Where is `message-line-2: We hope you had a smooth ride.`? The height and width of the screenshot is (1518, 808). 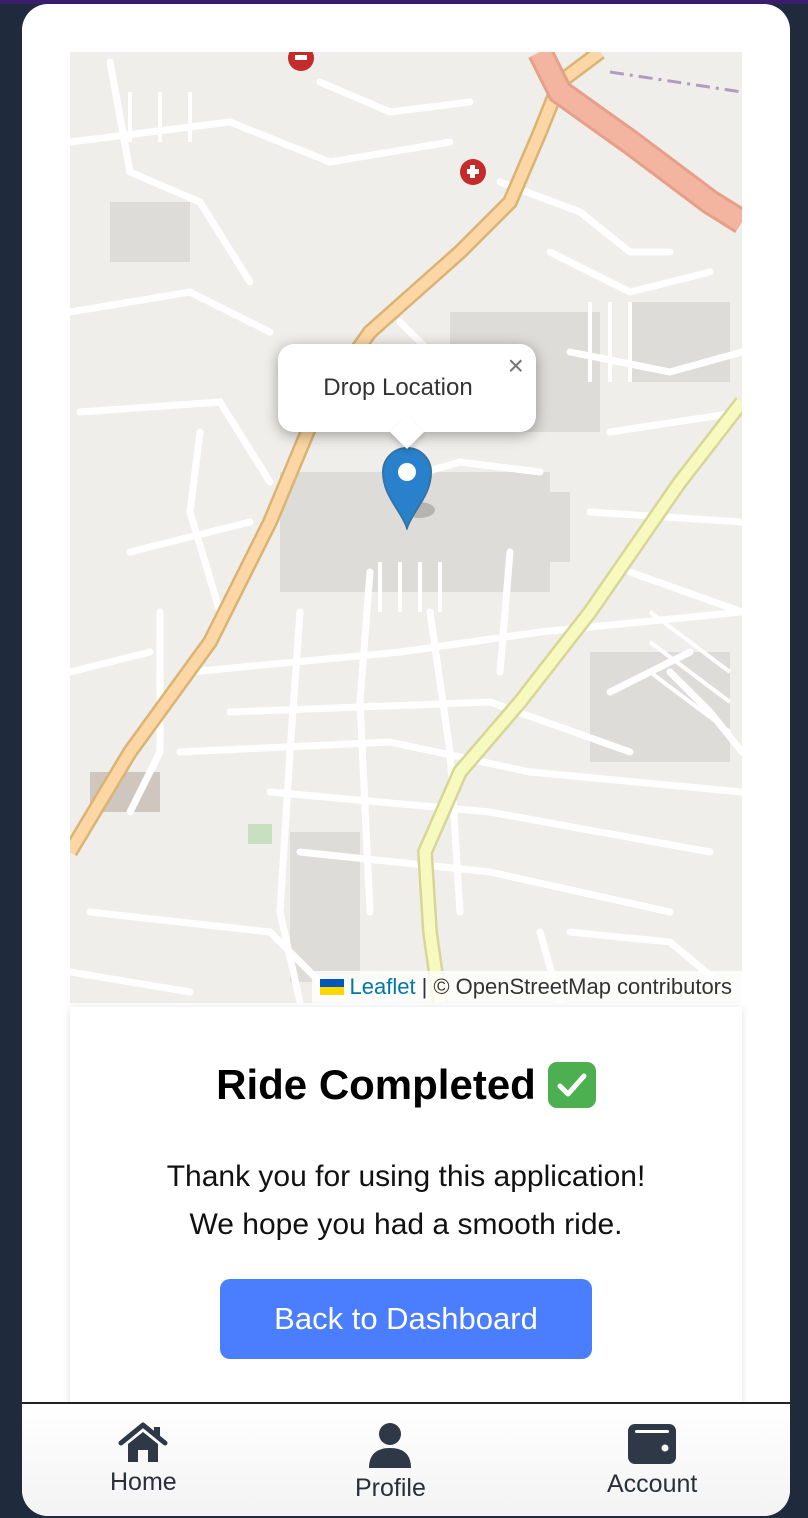
message-line-2: We hope you had a smooth ride. is located at coordinates (406, 1224).